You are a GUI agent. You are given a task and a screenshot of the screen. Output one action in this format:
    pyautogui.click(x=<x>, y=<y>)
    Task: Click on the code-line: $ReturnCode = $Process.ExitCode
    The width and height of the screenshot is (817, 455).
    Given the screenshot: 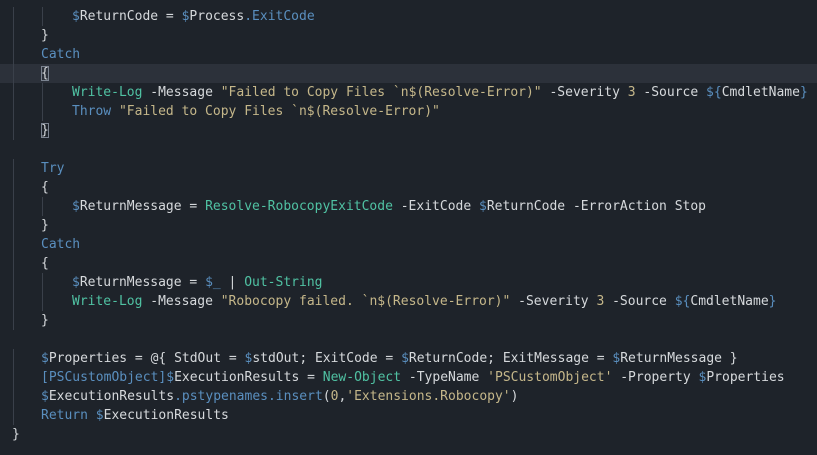 What is the action you would take?
    pyautogui.click(x=408, y=16)
    